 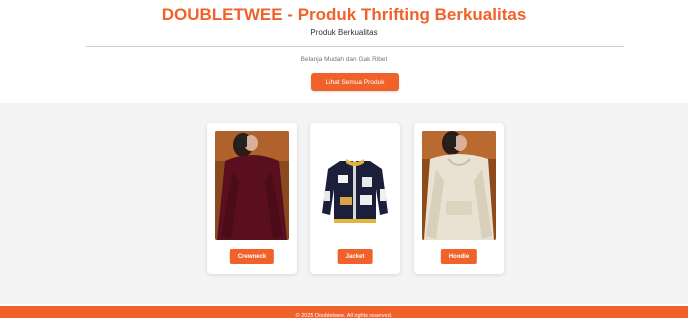 I want to click on product-button-hoodie: Hoodie, so click(x=459, y=256).